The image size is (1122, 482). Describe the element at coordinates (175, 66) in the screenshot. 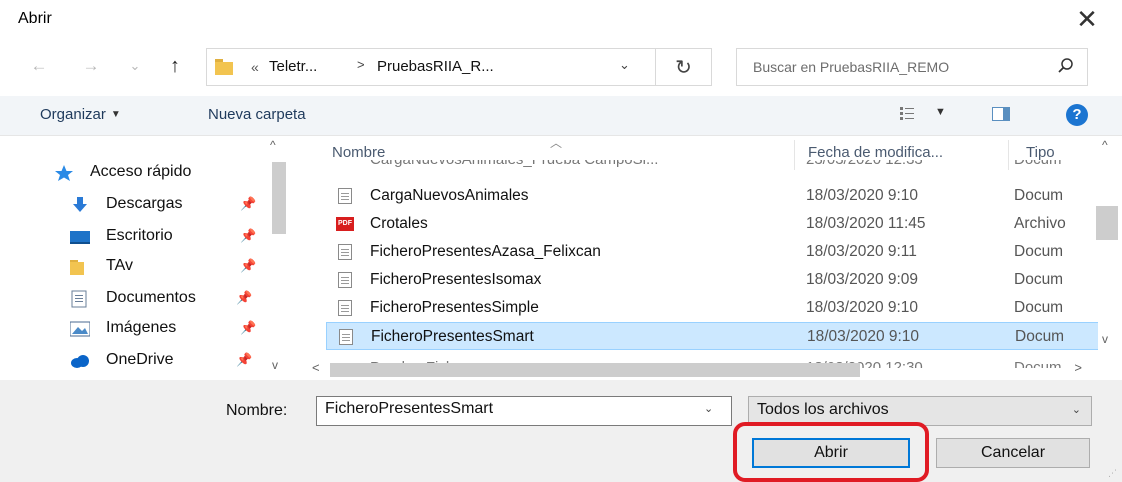

I see `up-arrow-icon: ↑` at that location.